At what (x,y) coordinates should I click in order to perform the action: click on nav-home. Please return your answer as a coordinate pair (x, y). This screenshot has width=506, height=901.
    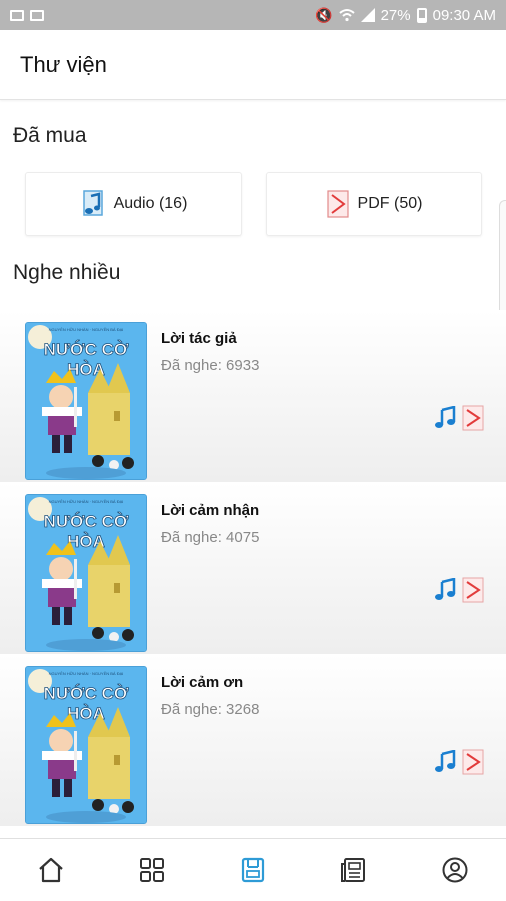
    Looking at the image, I should click on (51, 870).